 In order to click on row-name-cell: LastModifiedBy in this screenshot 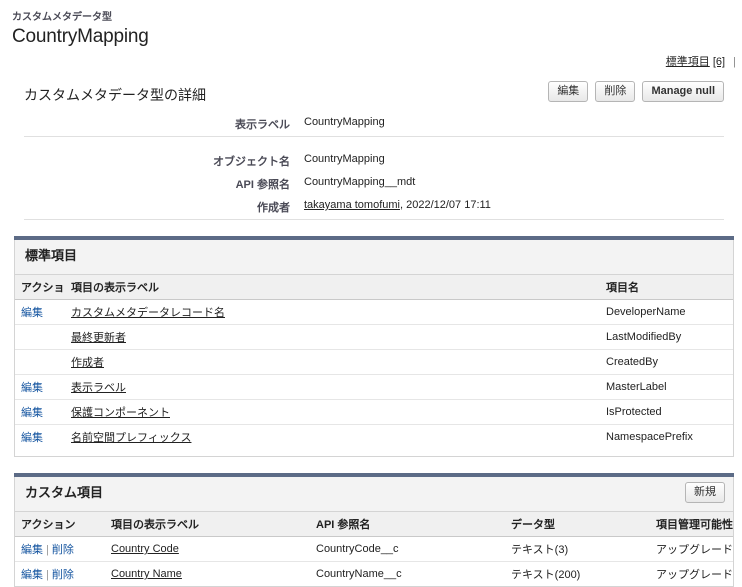, I will do `click(666, 337)`.